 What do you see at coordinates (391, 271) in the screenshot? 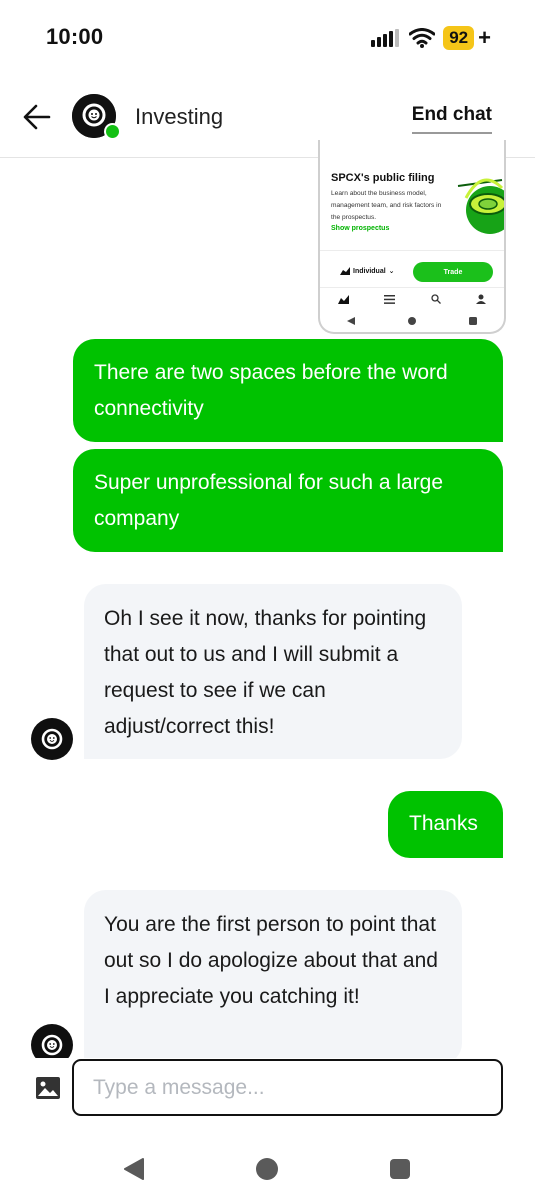
I see `chevron-down-icon: ⌄` at bounding box center [391, 271].